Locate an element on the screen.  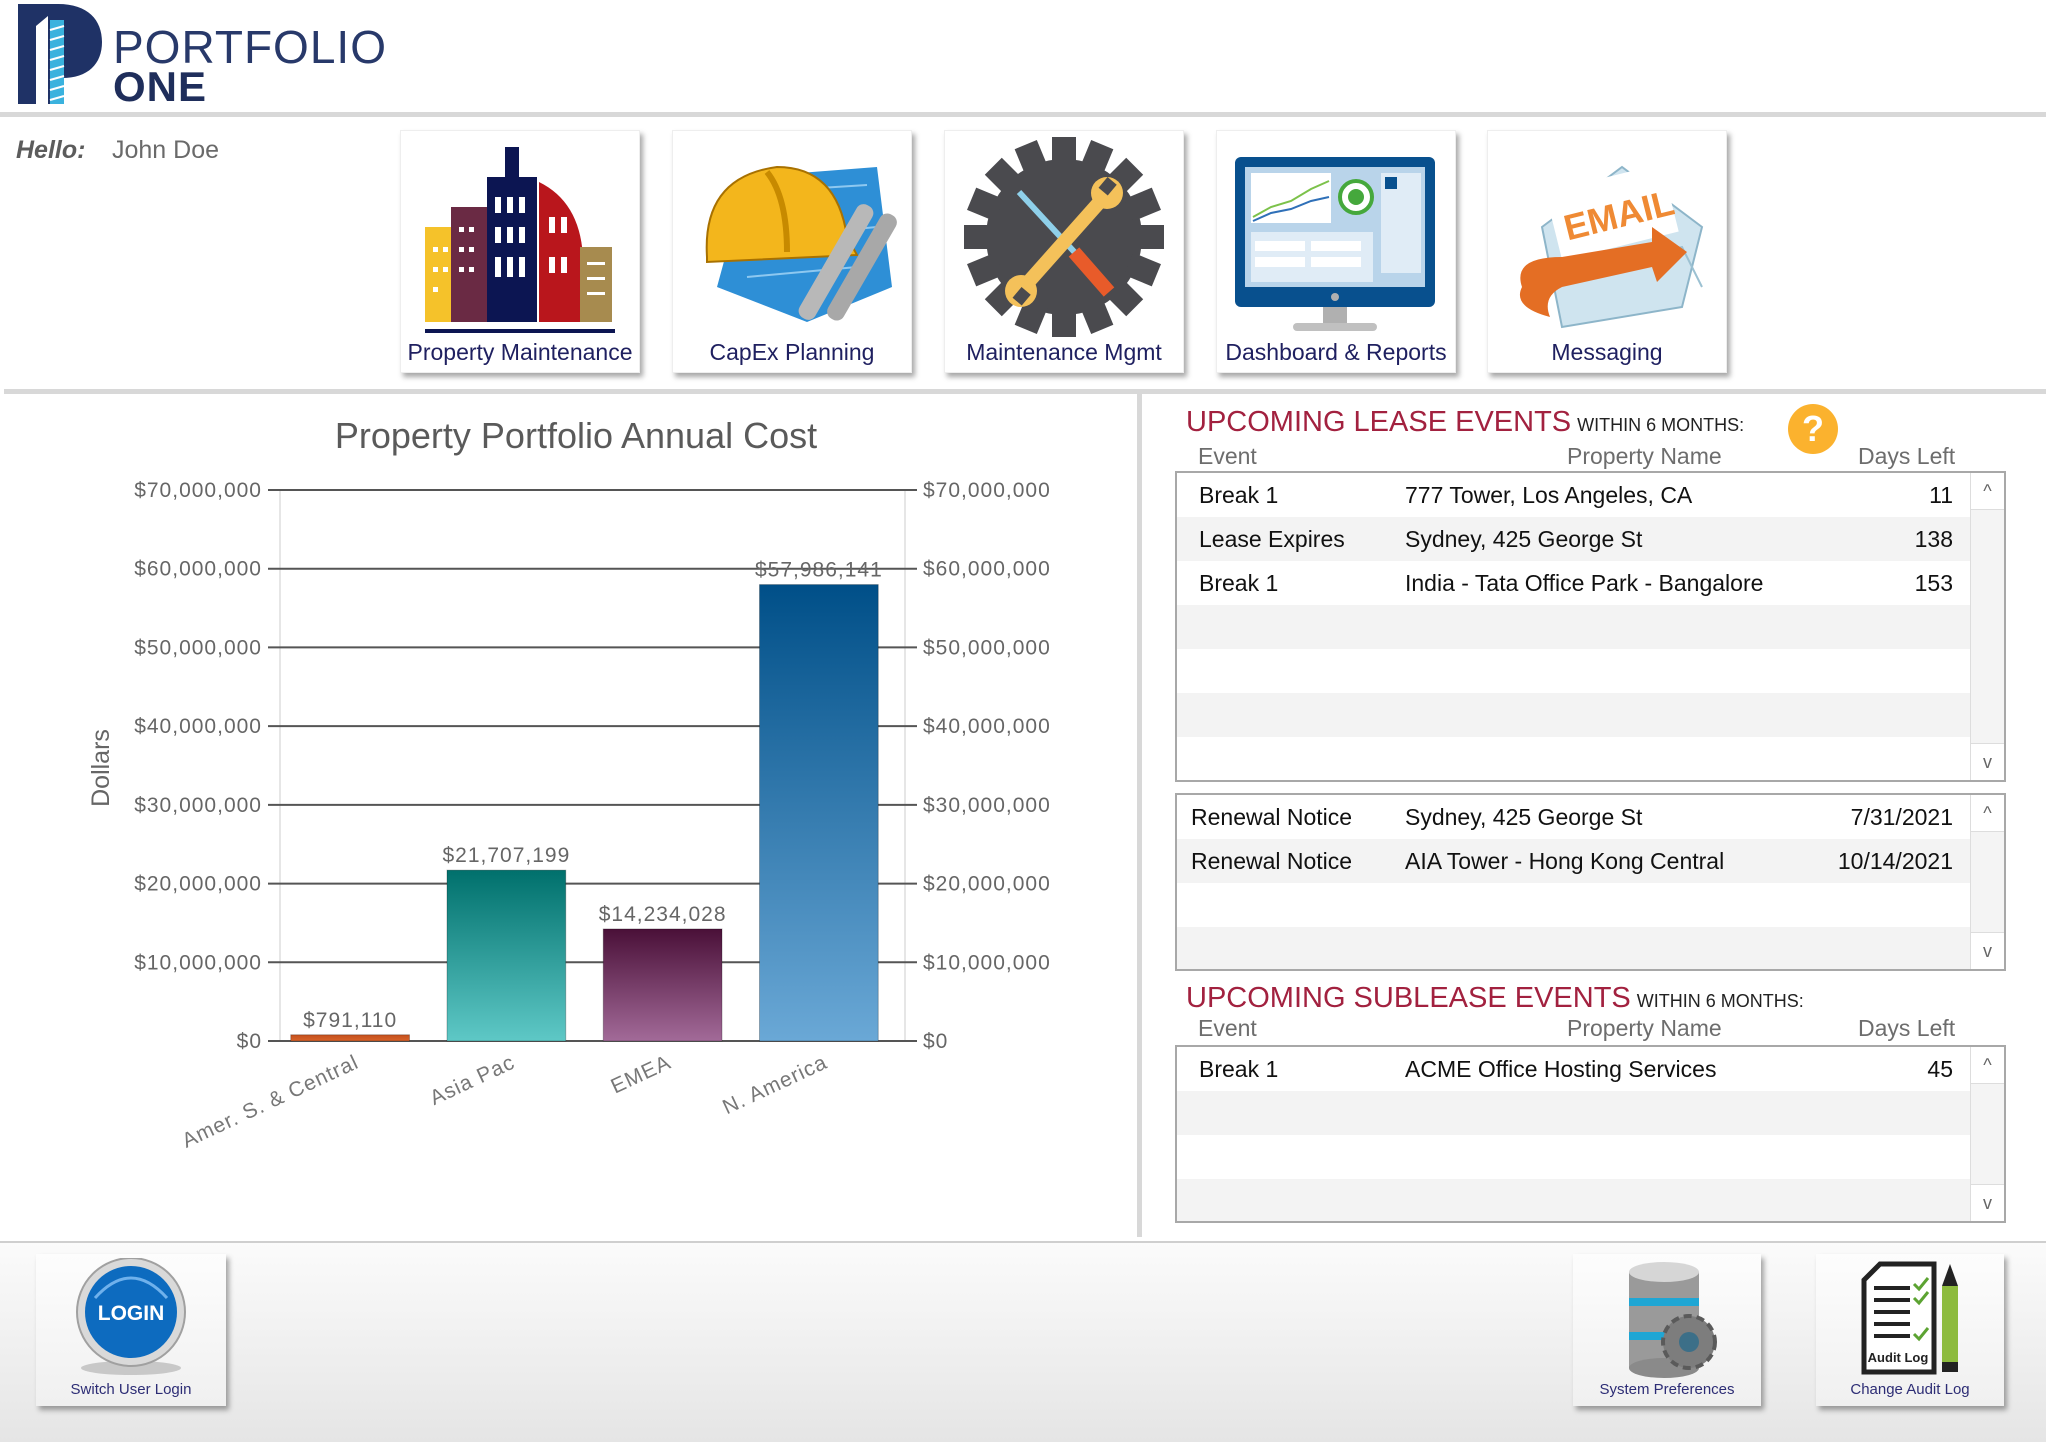
login-badge-icon: LOGIN is located at coordinates (131, 1316).